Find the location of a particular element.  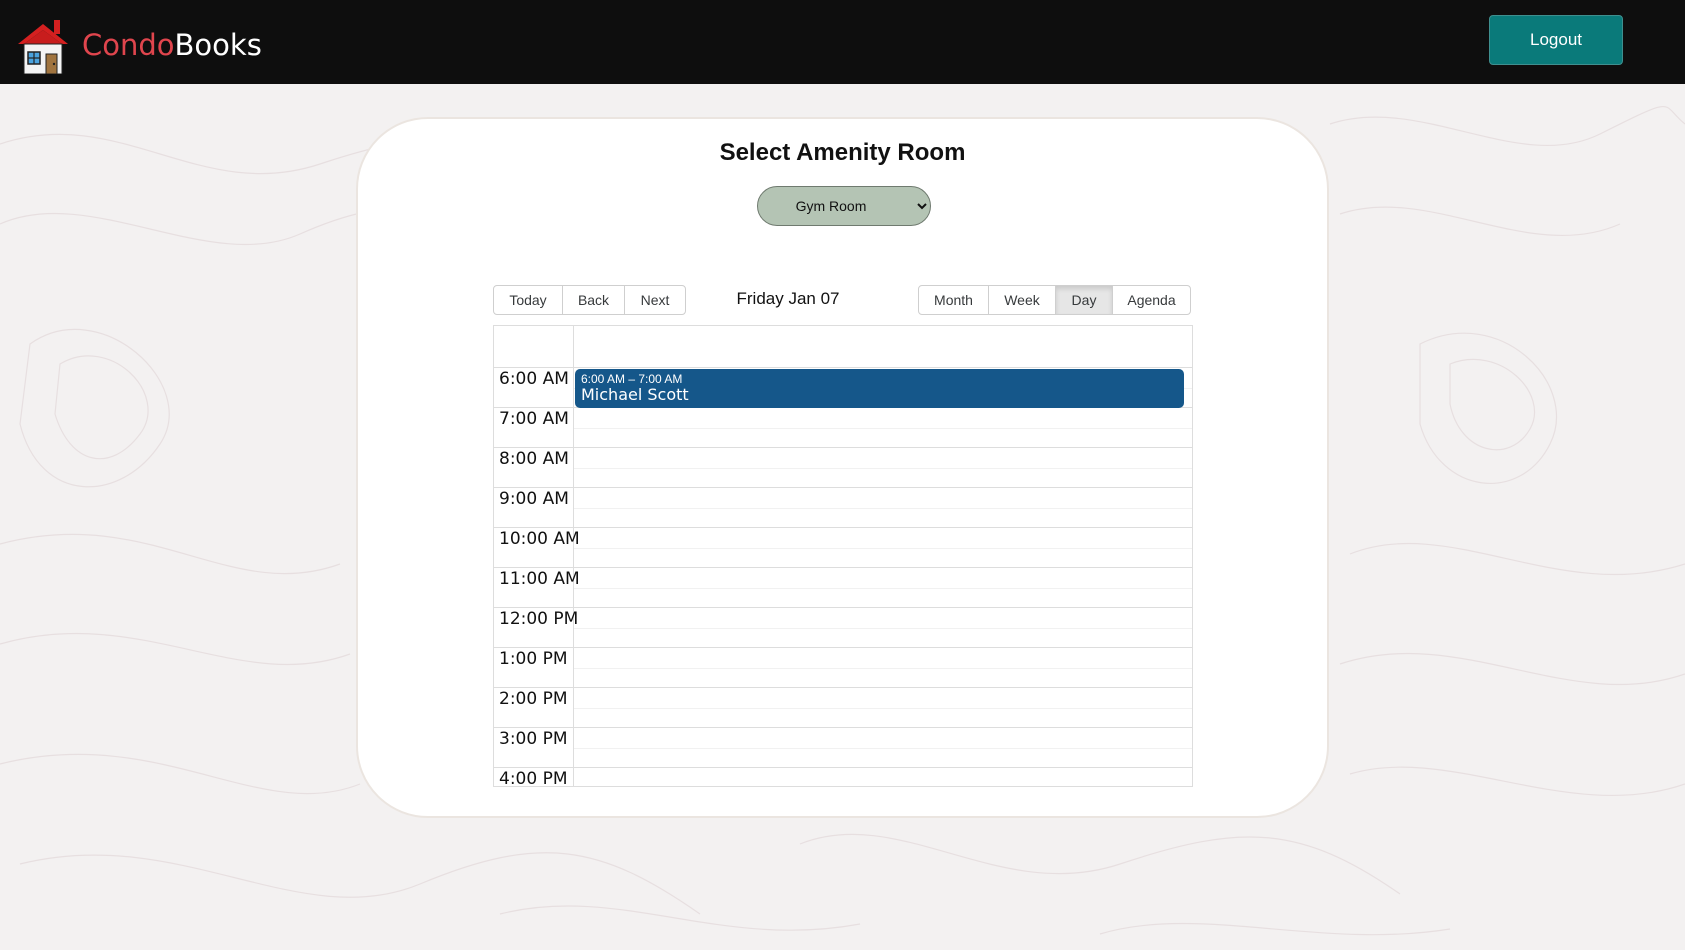

calendar-nav-group: Today Back Next is located at coordinates (589, 300).